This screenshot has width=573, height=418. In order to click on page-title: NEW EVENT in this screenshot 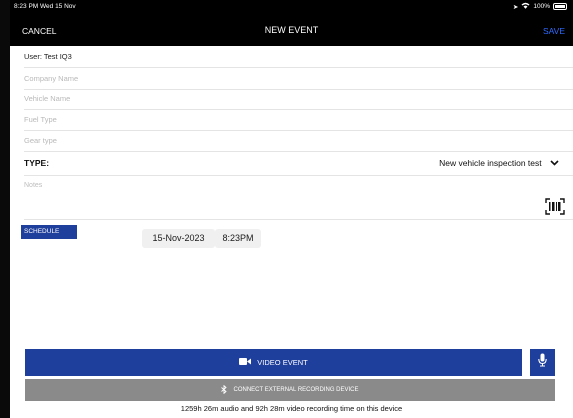, I will do `click(291, 30)`.